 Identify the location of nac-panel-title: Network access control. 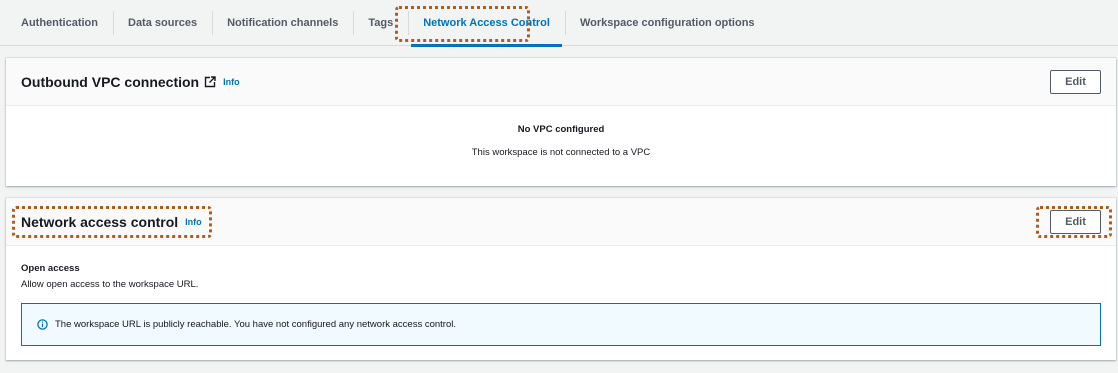
(100, 221).